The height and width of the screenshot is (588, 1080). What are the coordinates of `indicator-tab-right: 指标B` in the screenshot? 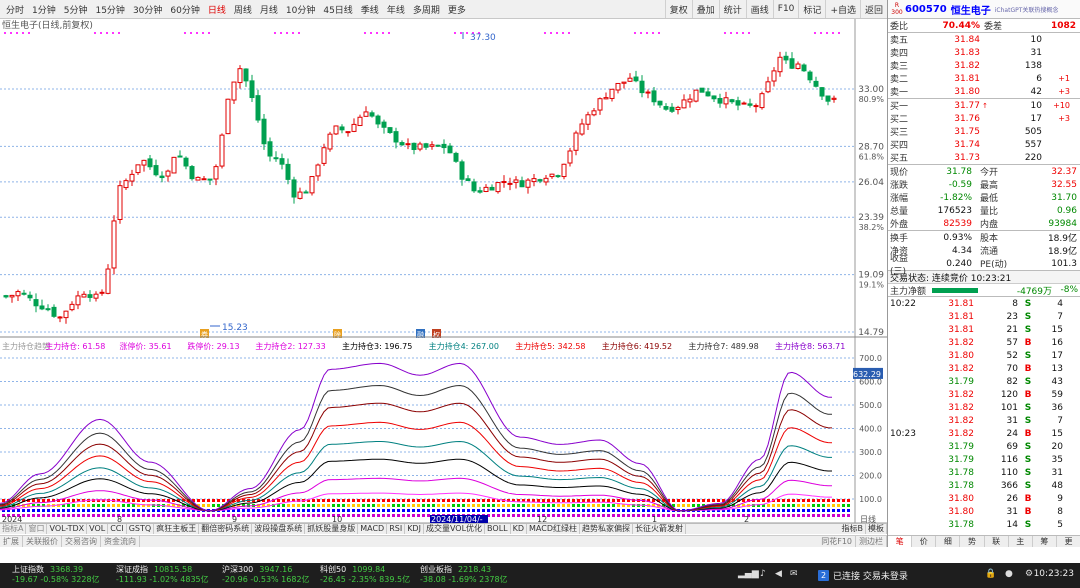 It's located at (853, 529).